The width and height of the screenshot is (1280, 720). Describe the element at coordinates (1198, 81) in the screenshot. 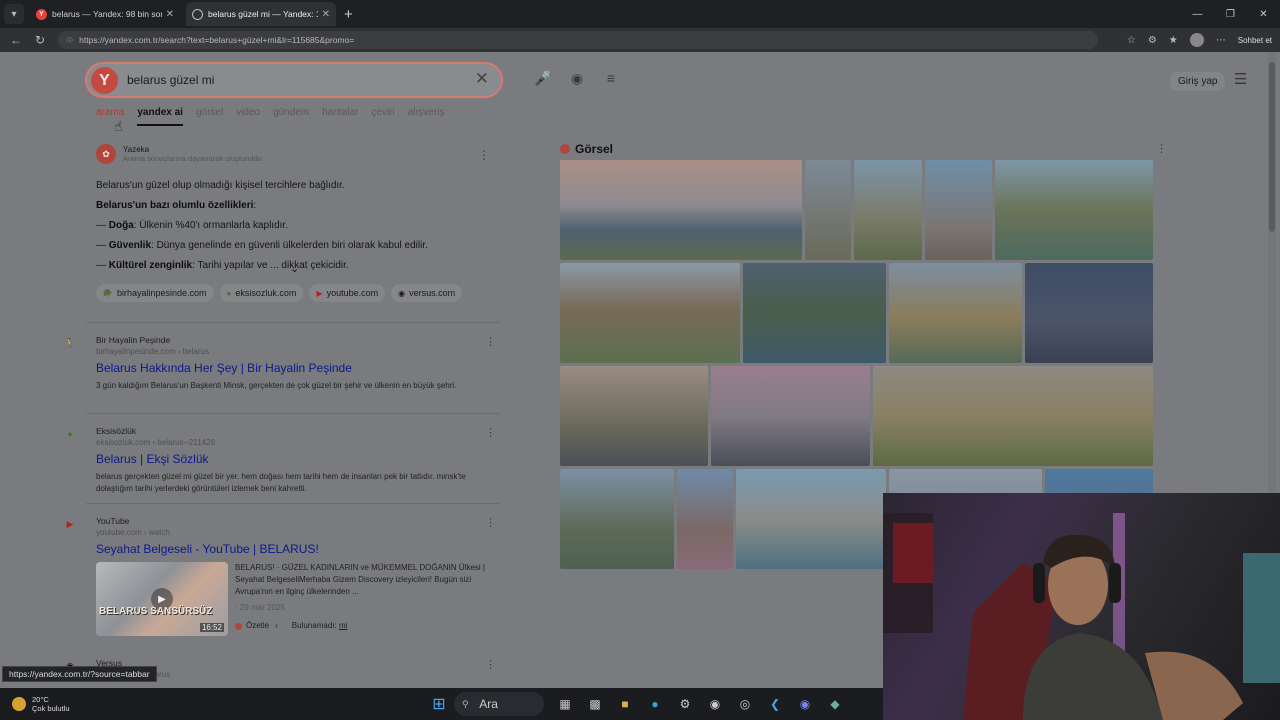

I see `login-button: Giriş yap` at that location.